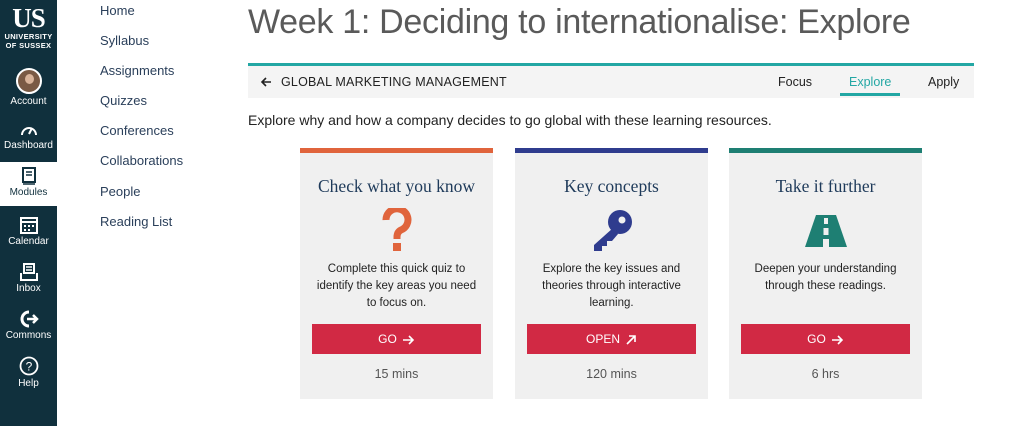 The image size is (1024, 426). I want to click on nav-modules-label: Modules, so click(28, 192).